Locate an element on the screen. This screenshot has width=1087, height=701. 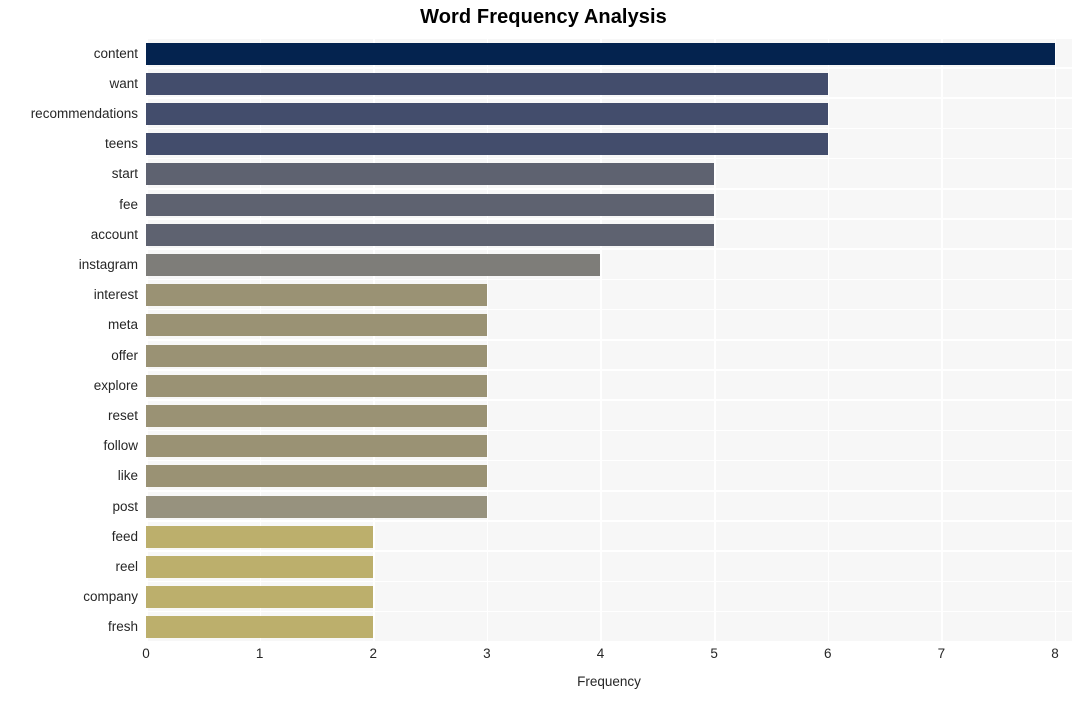
y-axis-label-instagram: instagram is located at coordinates (108, 264).